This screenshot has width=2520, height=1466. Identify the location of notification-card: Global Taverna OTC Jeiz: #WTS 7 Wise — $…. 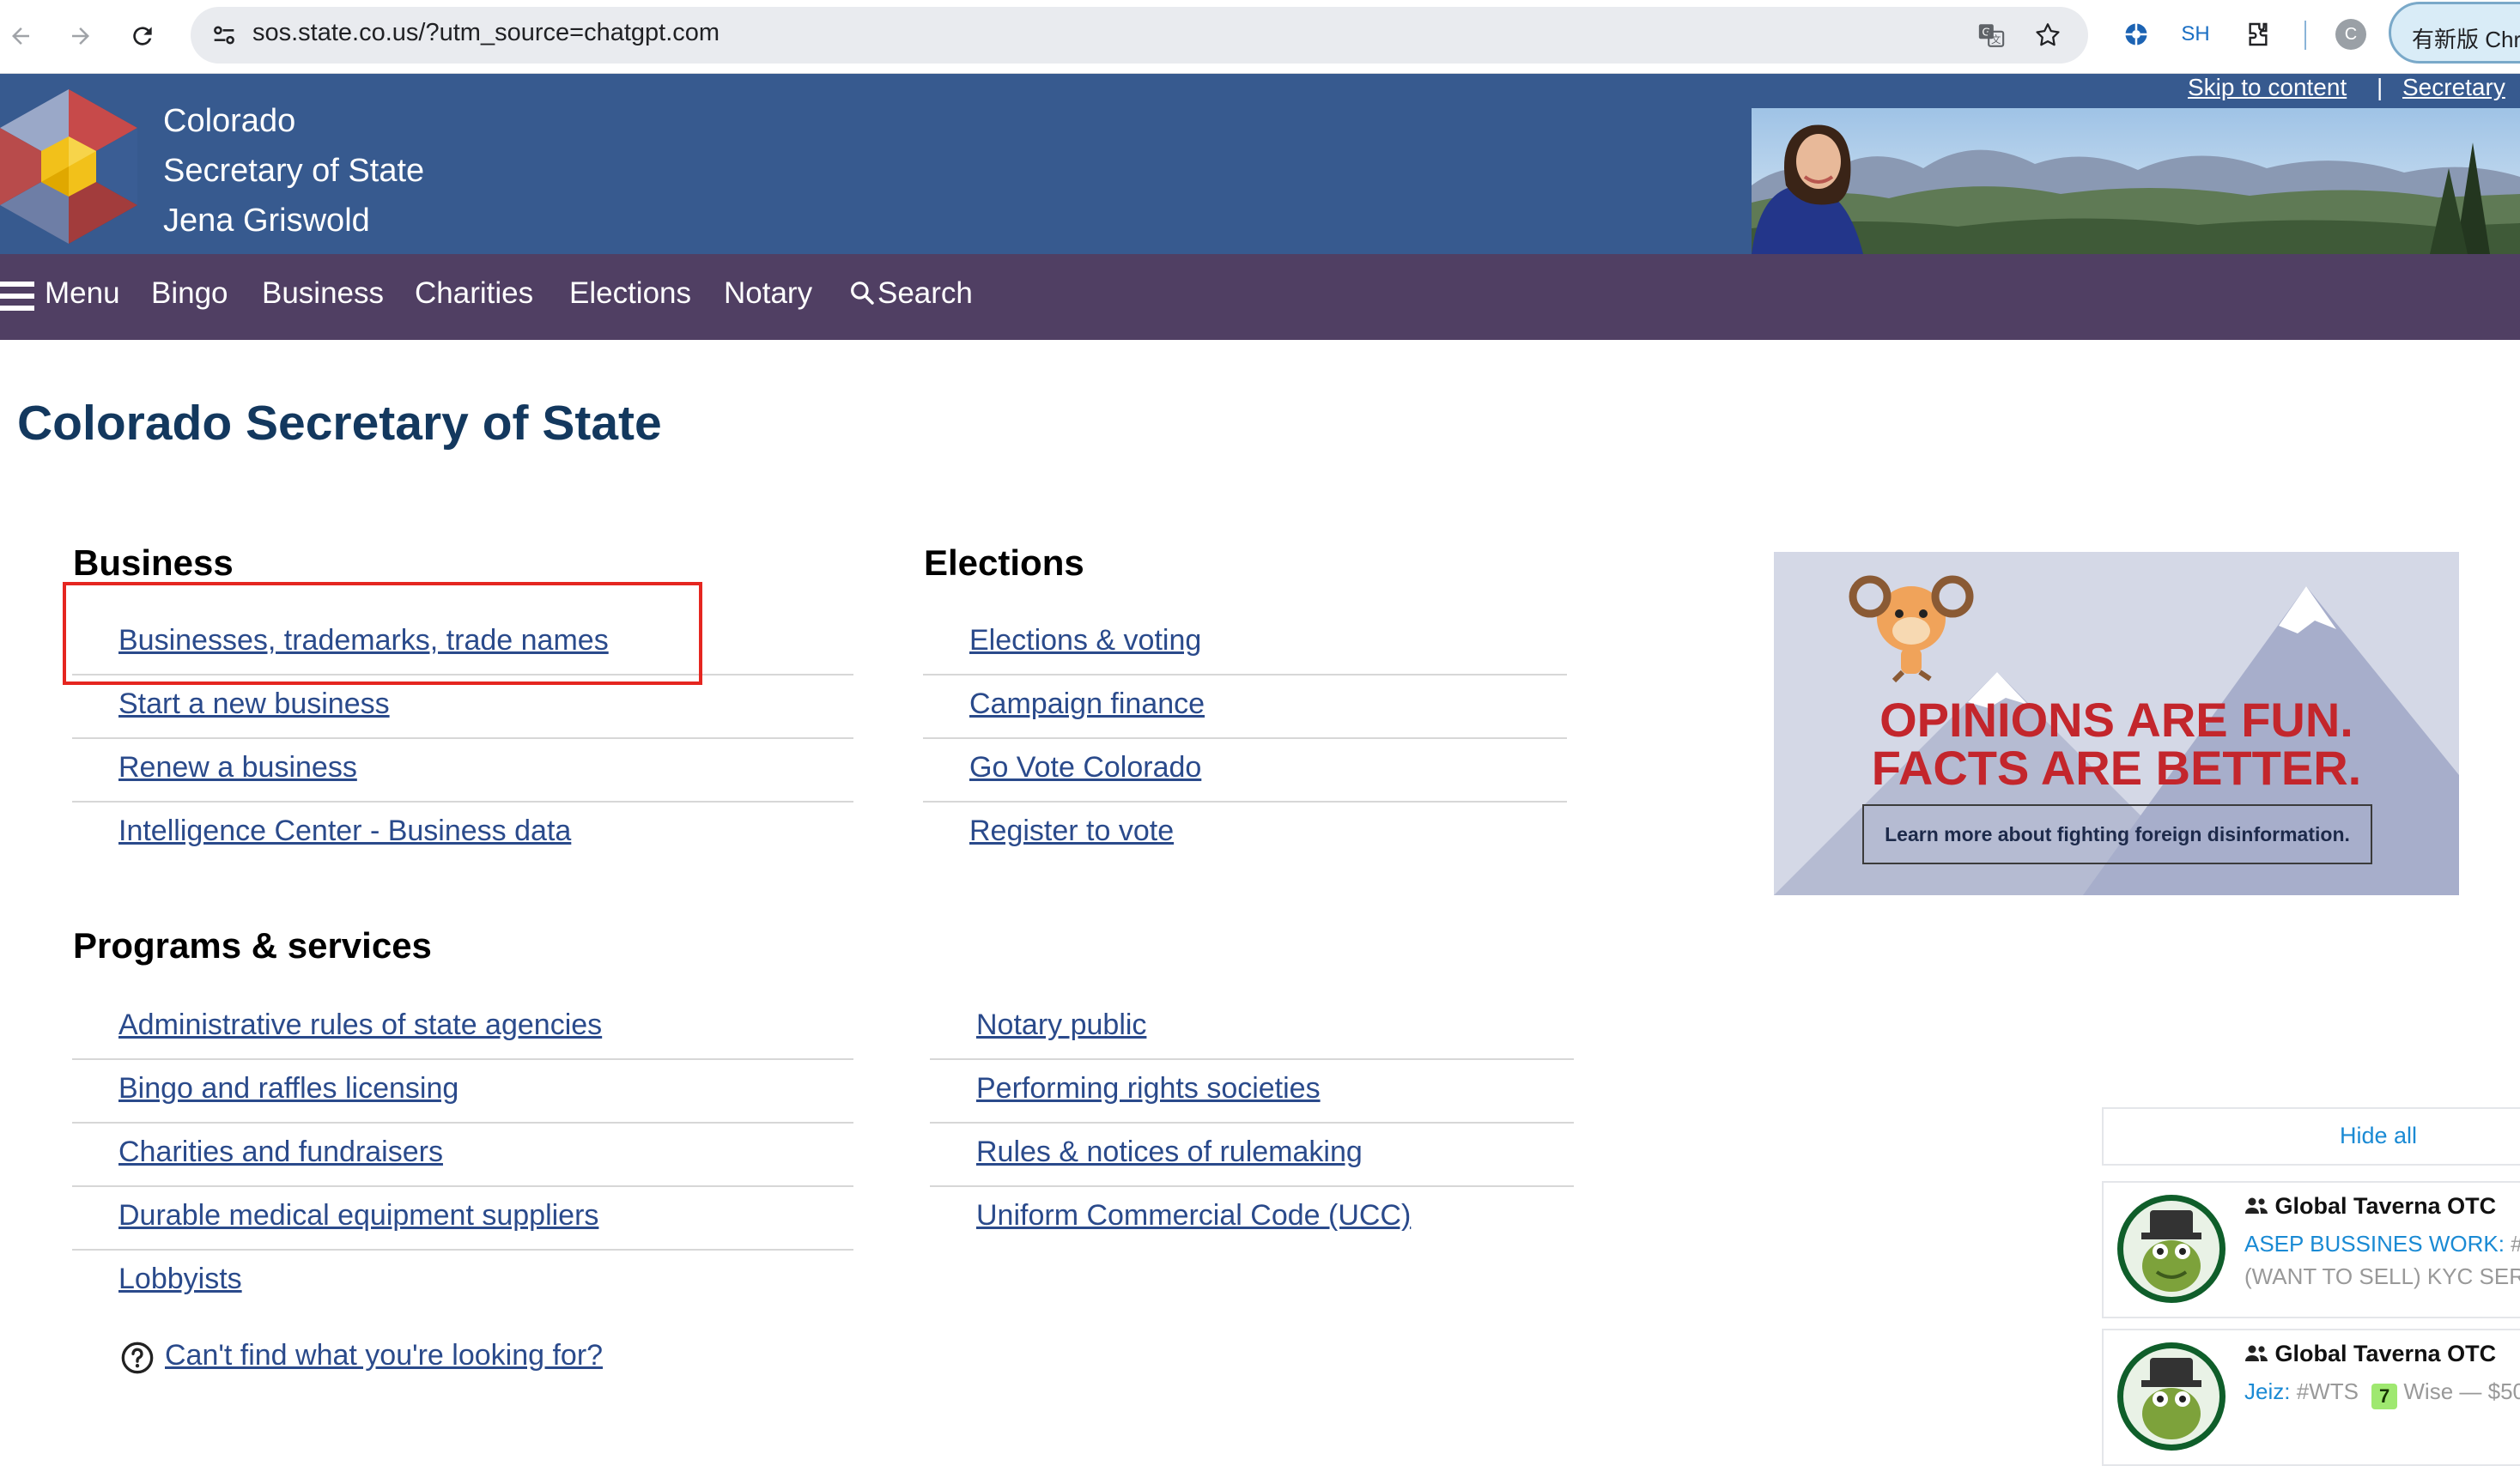
(2311, 1397).